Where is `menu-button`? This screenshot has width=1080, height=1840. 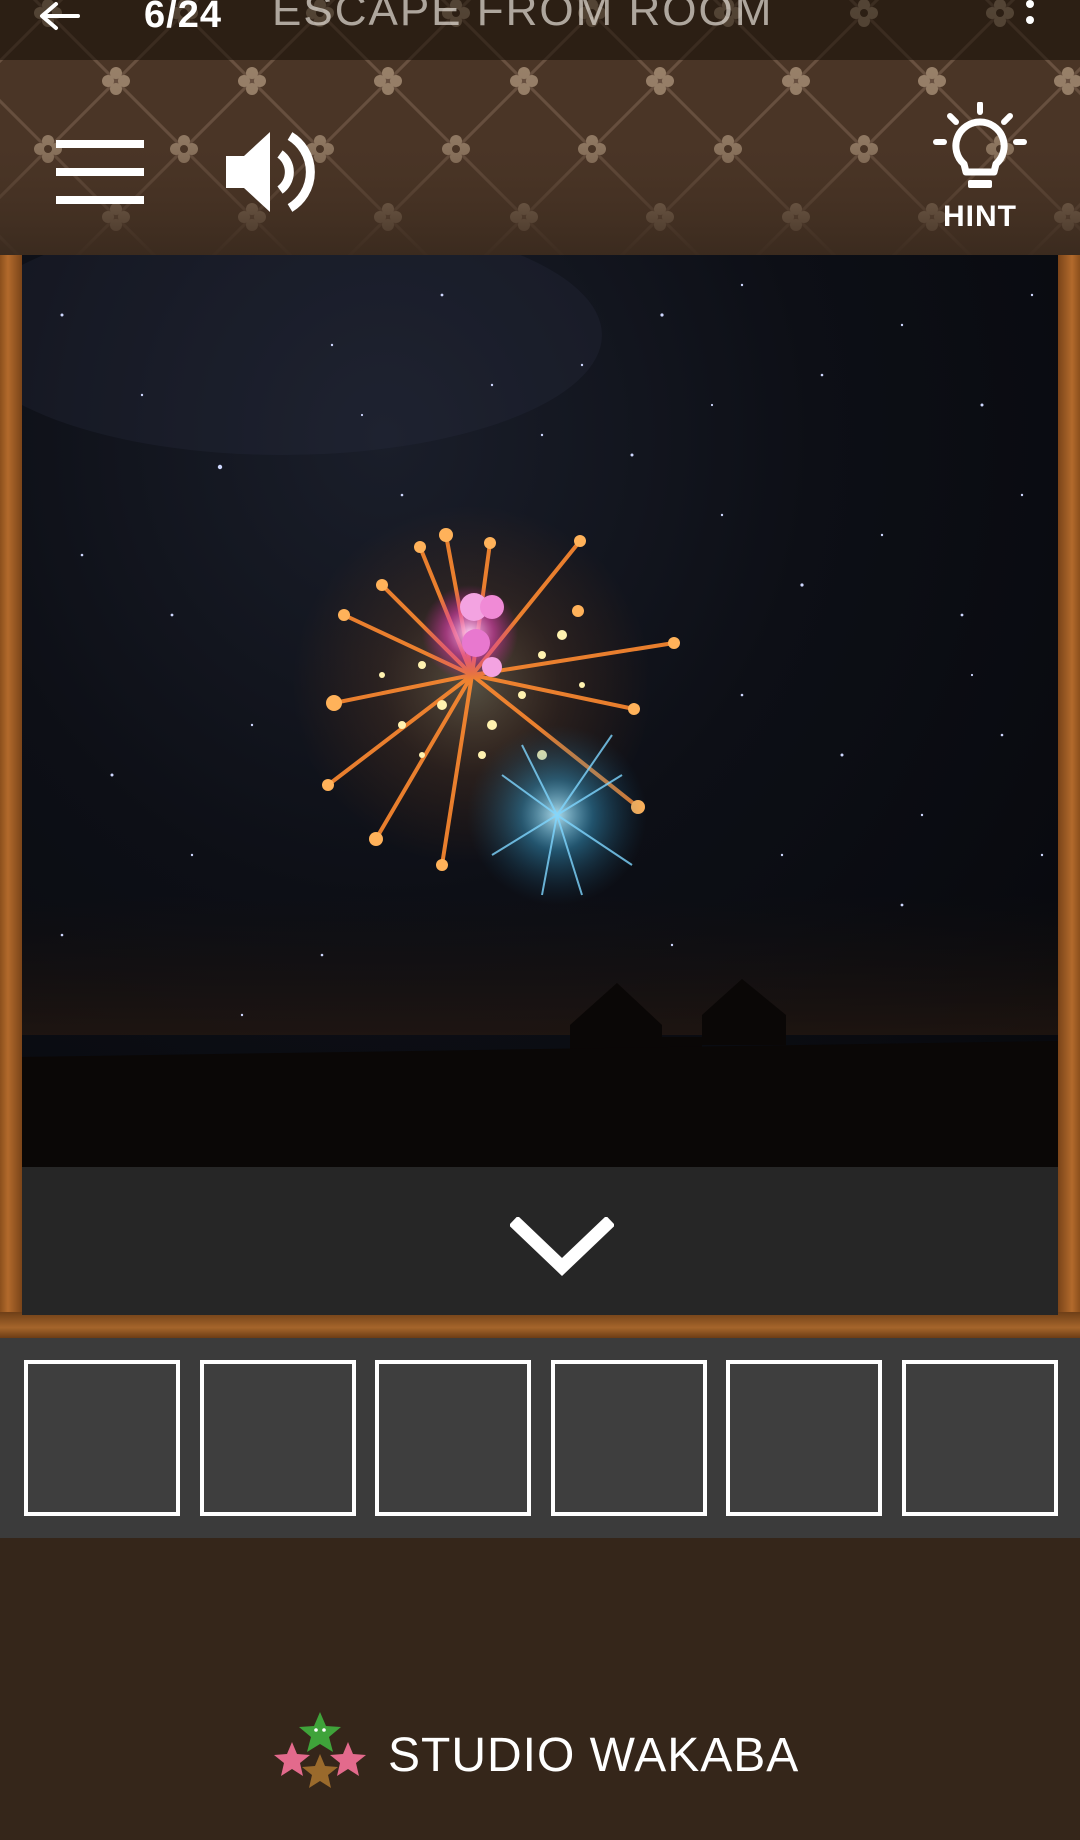 menu-button is located at coordinates (100, 172).